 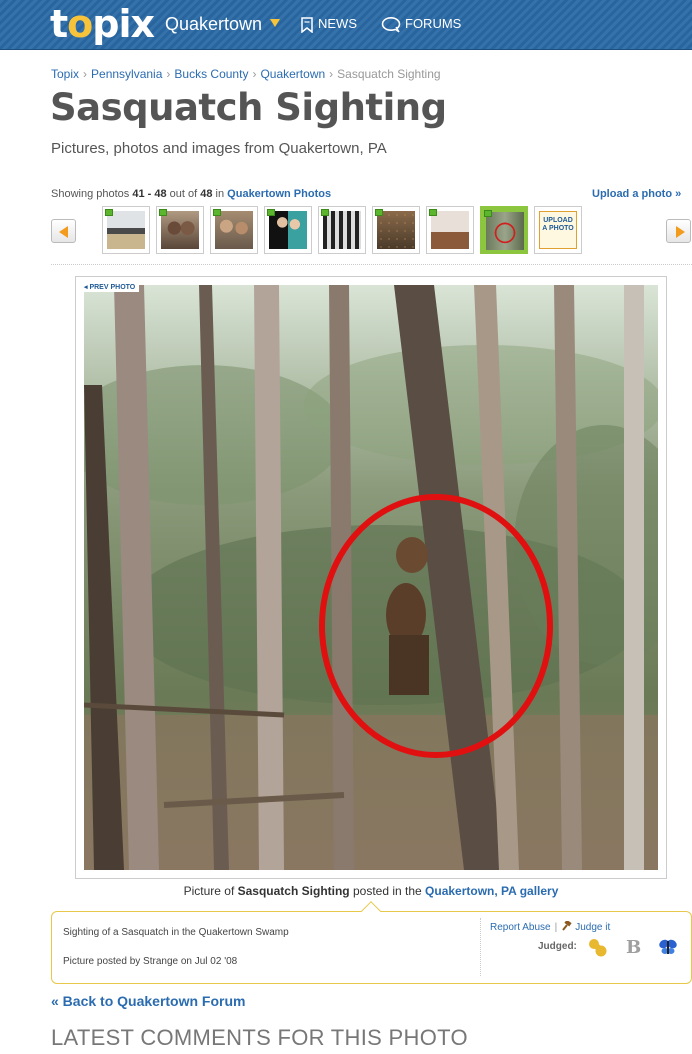 I want to click on report-judge-links: Report Abuse | Judge it, so click(x=550, y=926).